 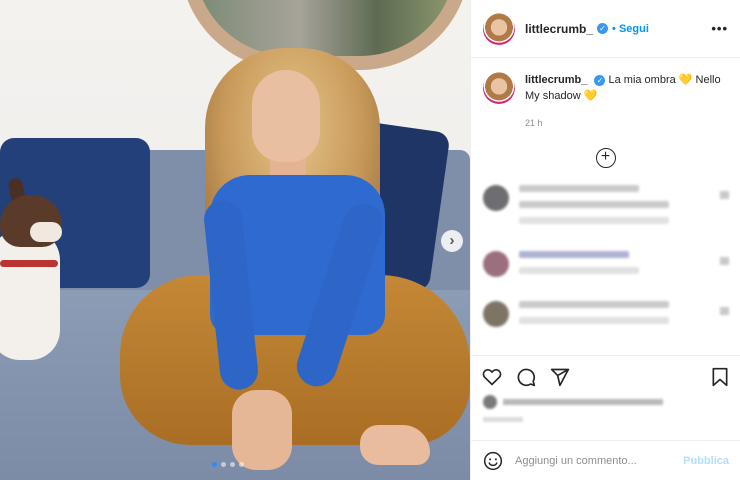 I want to click on add-comment-bar: Pubblica, so click(x=605, y=460).